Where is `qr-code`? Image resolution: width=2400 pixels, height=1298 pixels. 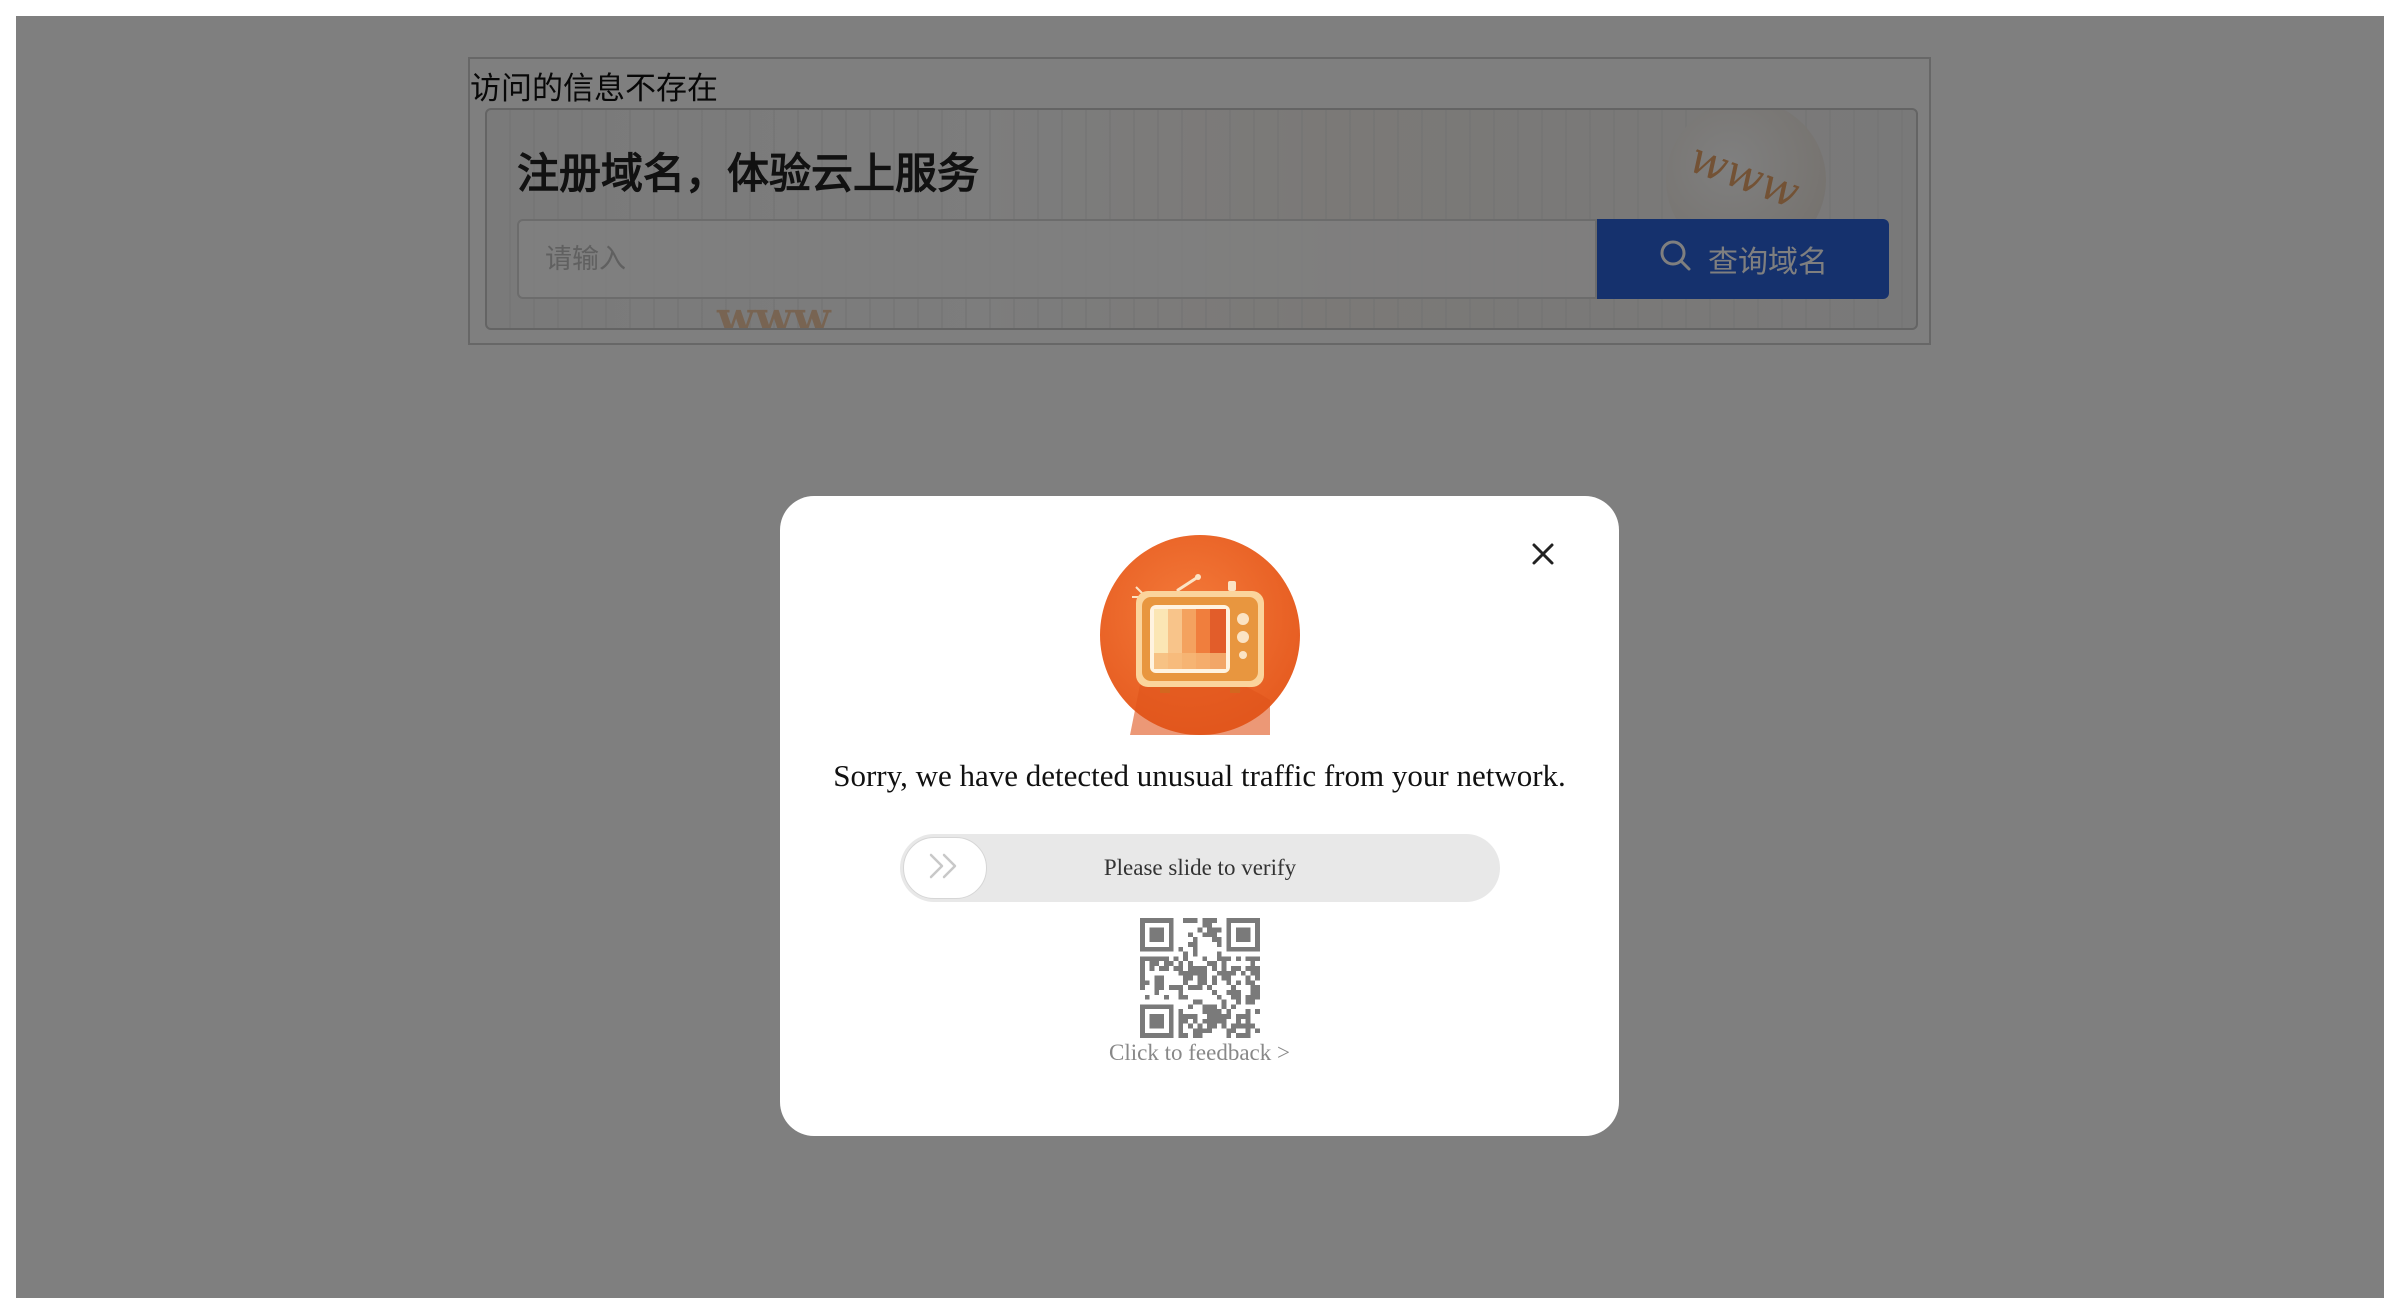
qr-code is located at coordinates (1200, 978).